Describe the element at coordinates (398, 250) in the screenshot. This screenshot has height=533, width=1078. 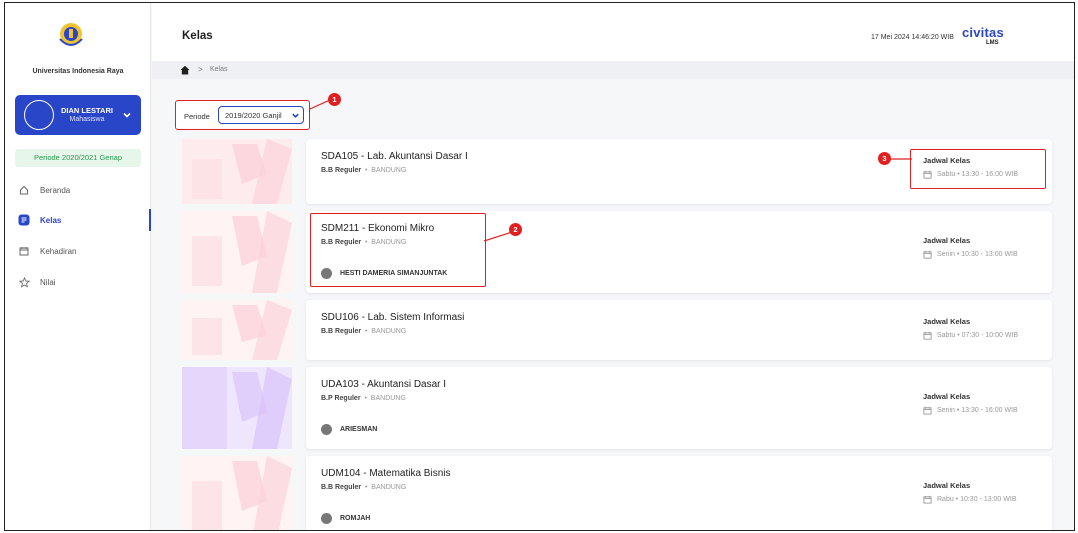
I see `annotation-highlight-class-info` at that location.